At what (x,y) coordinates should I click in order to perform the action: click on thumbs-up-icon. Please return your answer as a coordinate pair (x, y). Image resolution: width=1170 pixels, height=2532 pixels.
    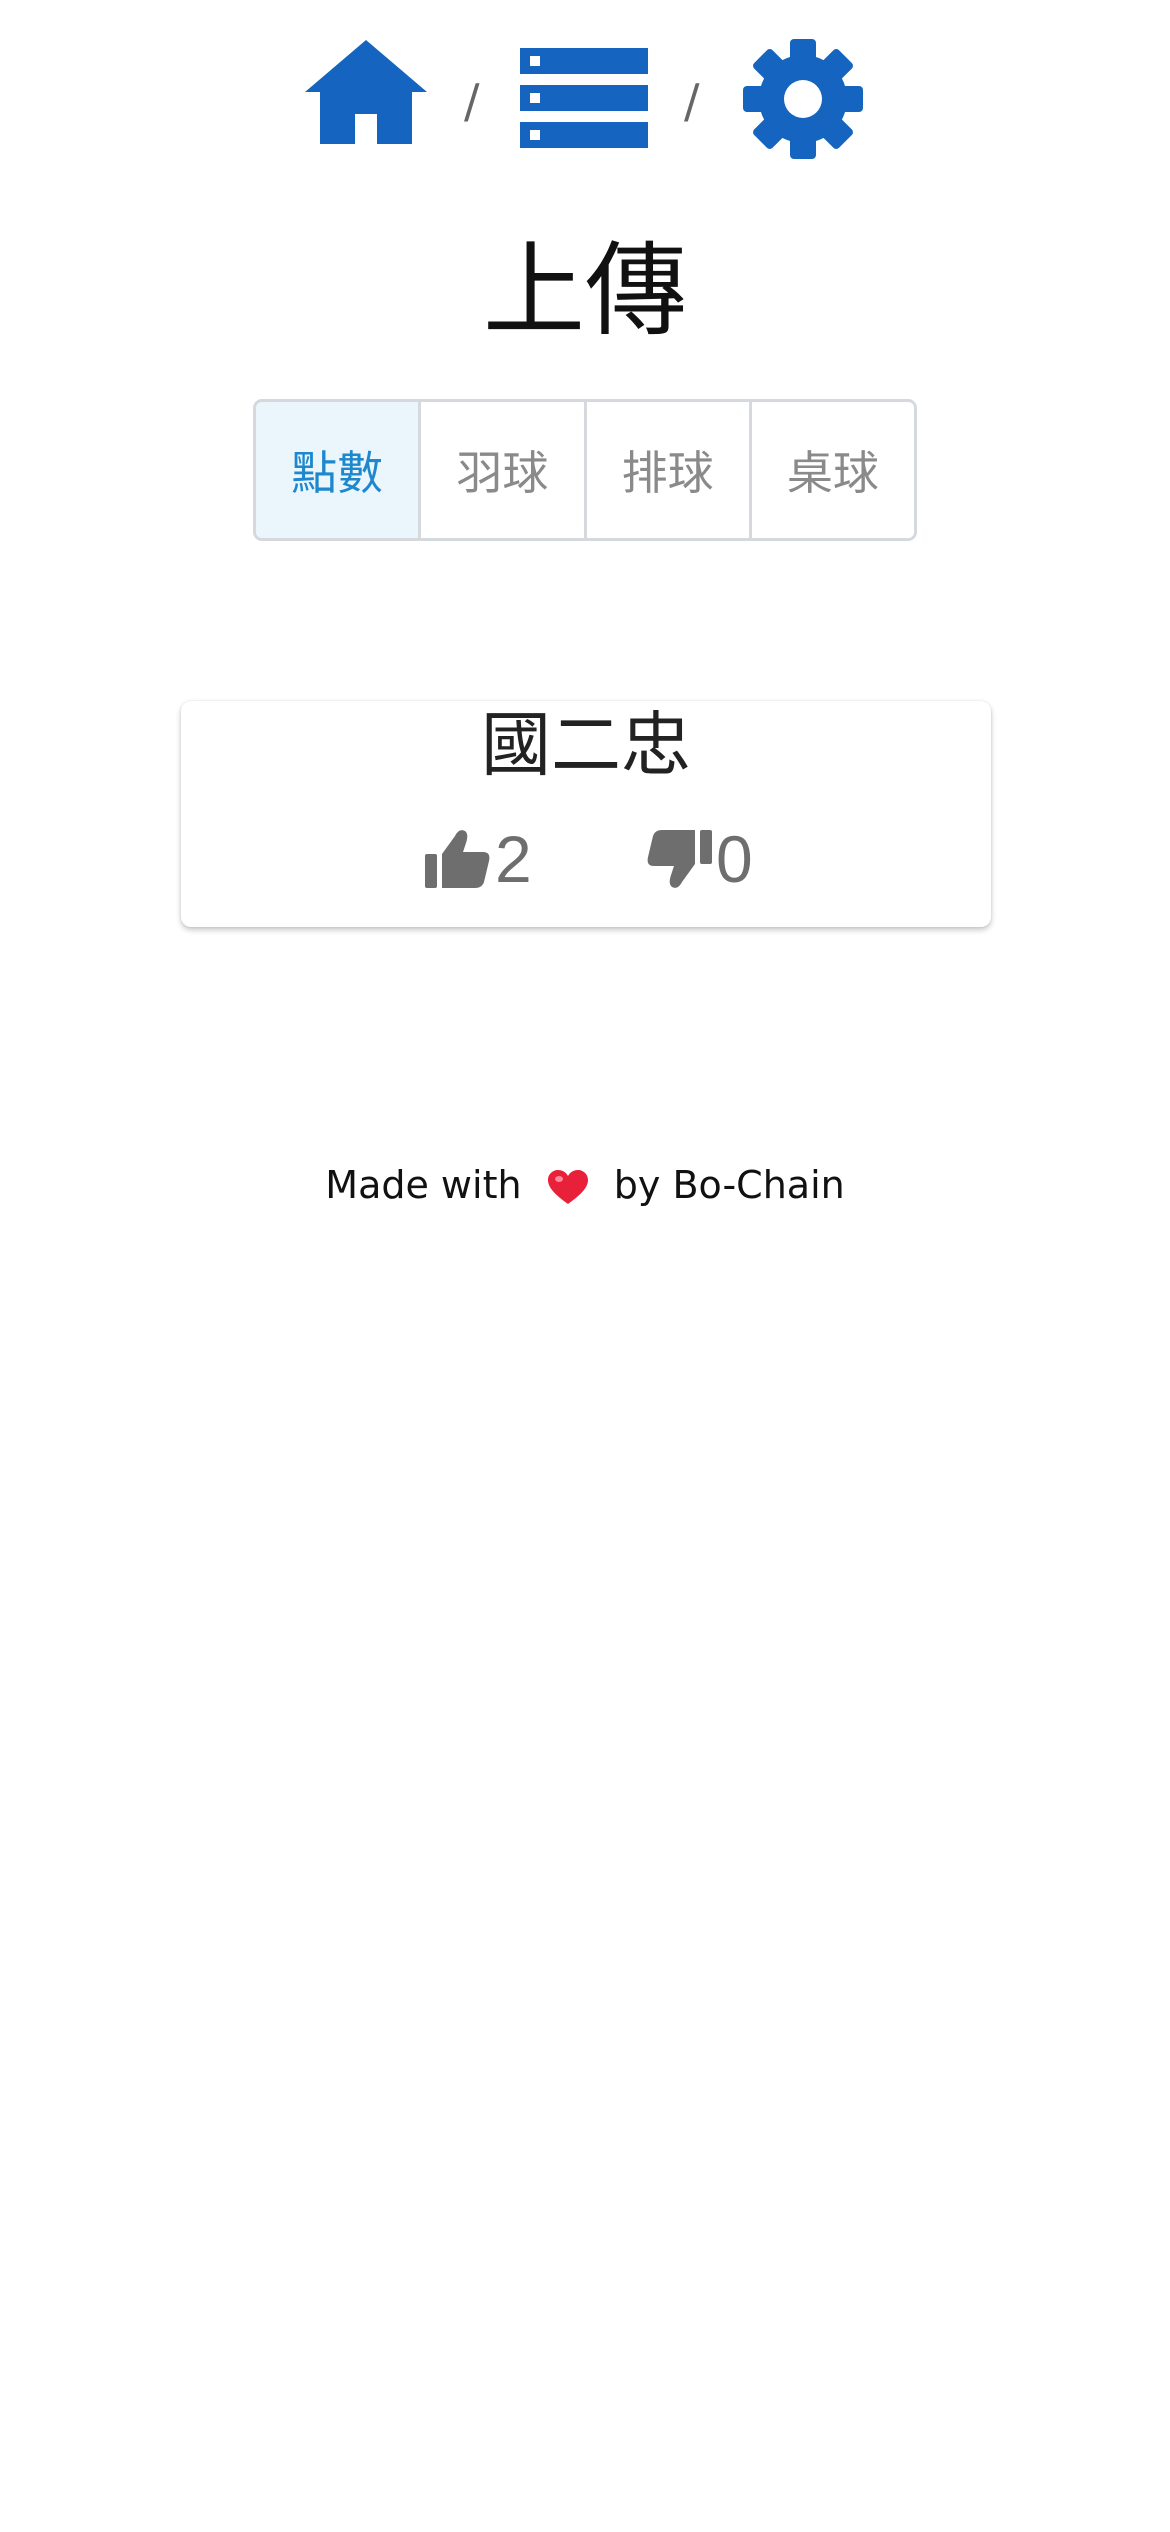
    Looking at the image, I should click on (457, 859).